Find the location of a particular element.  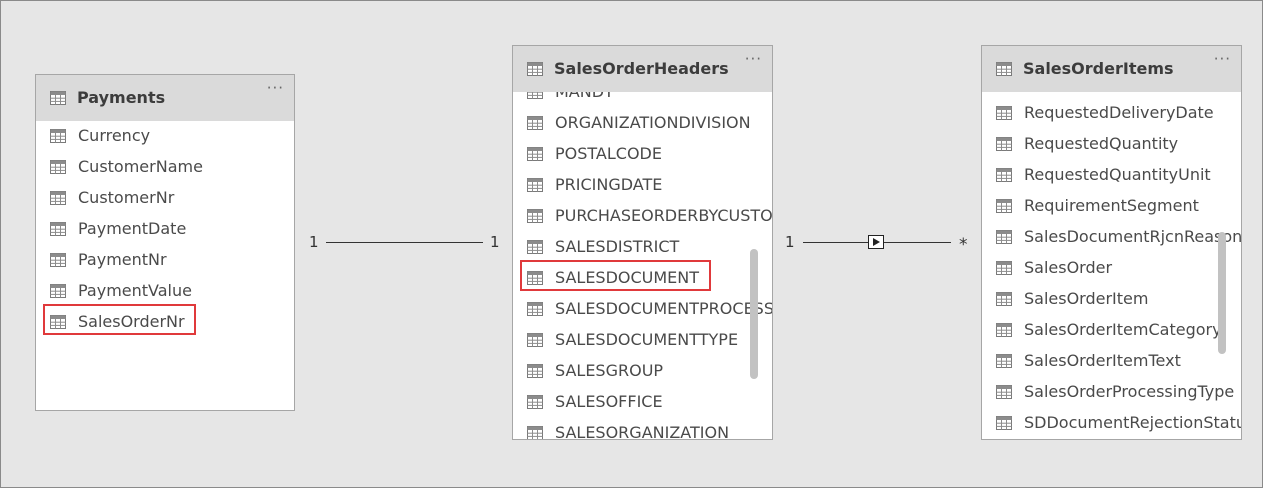

sales-order-headers-table-header: SalesOrderHeaders ··· is located at coordinates (642, 69).